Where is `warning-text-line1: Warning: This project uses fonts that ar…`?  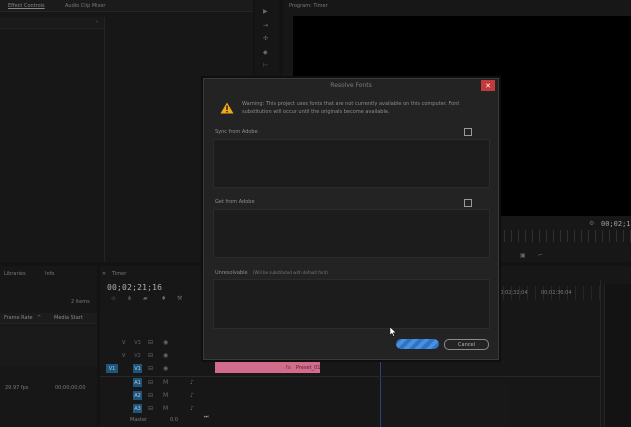 warning-text-line1: Warning: This project uses fonts that ar… is located at coordinates (351, 104).